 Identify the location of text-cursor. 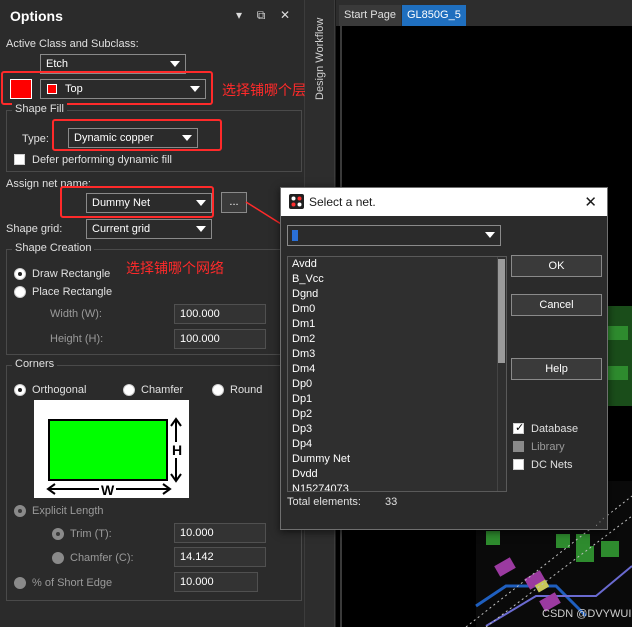
(295, 235).